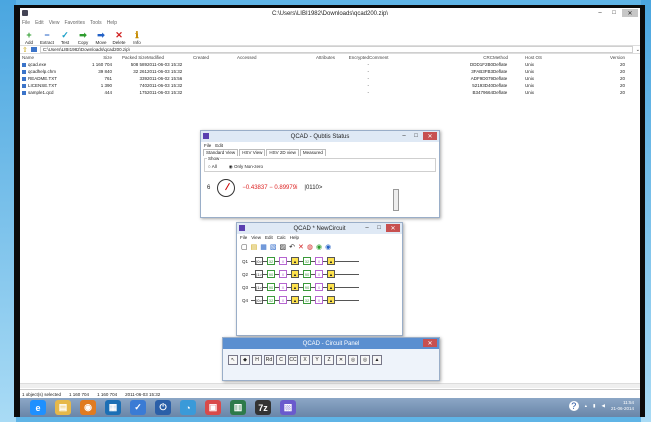 The height and width of the screenshot is (422, 651). I want to click on taskbar-explorer-icon: ▤, so click(63, 407).